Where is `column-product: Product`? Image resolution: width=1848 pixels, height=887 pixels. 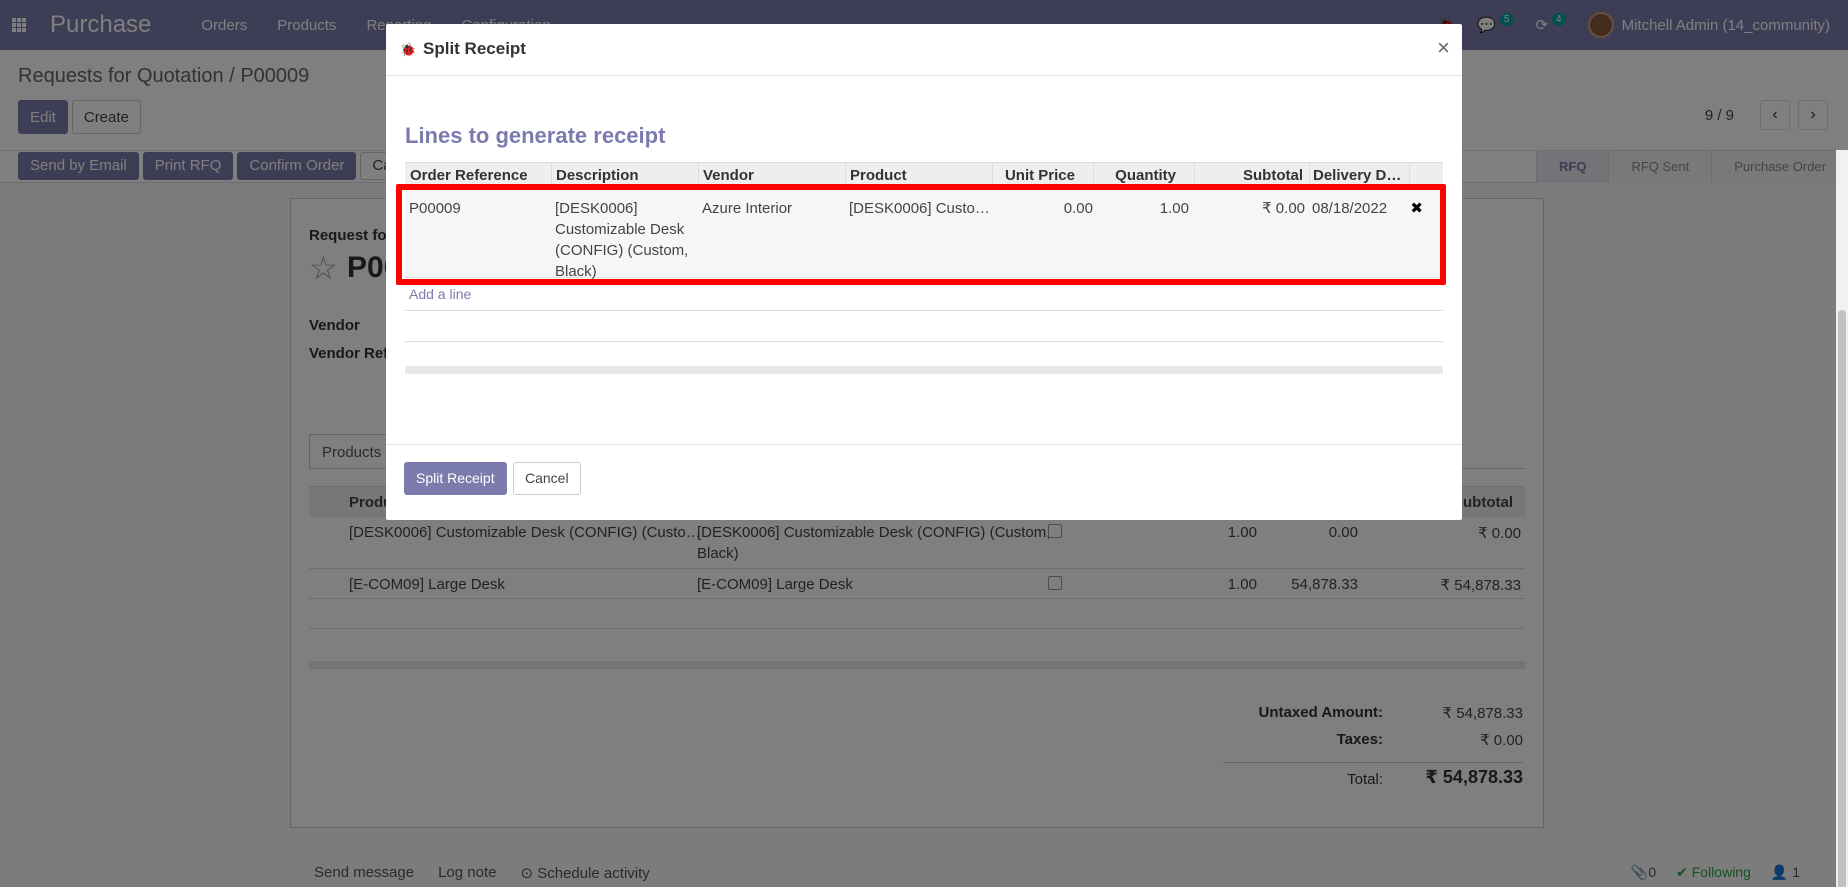 column-product: Product is located at coordinates (878, 175).